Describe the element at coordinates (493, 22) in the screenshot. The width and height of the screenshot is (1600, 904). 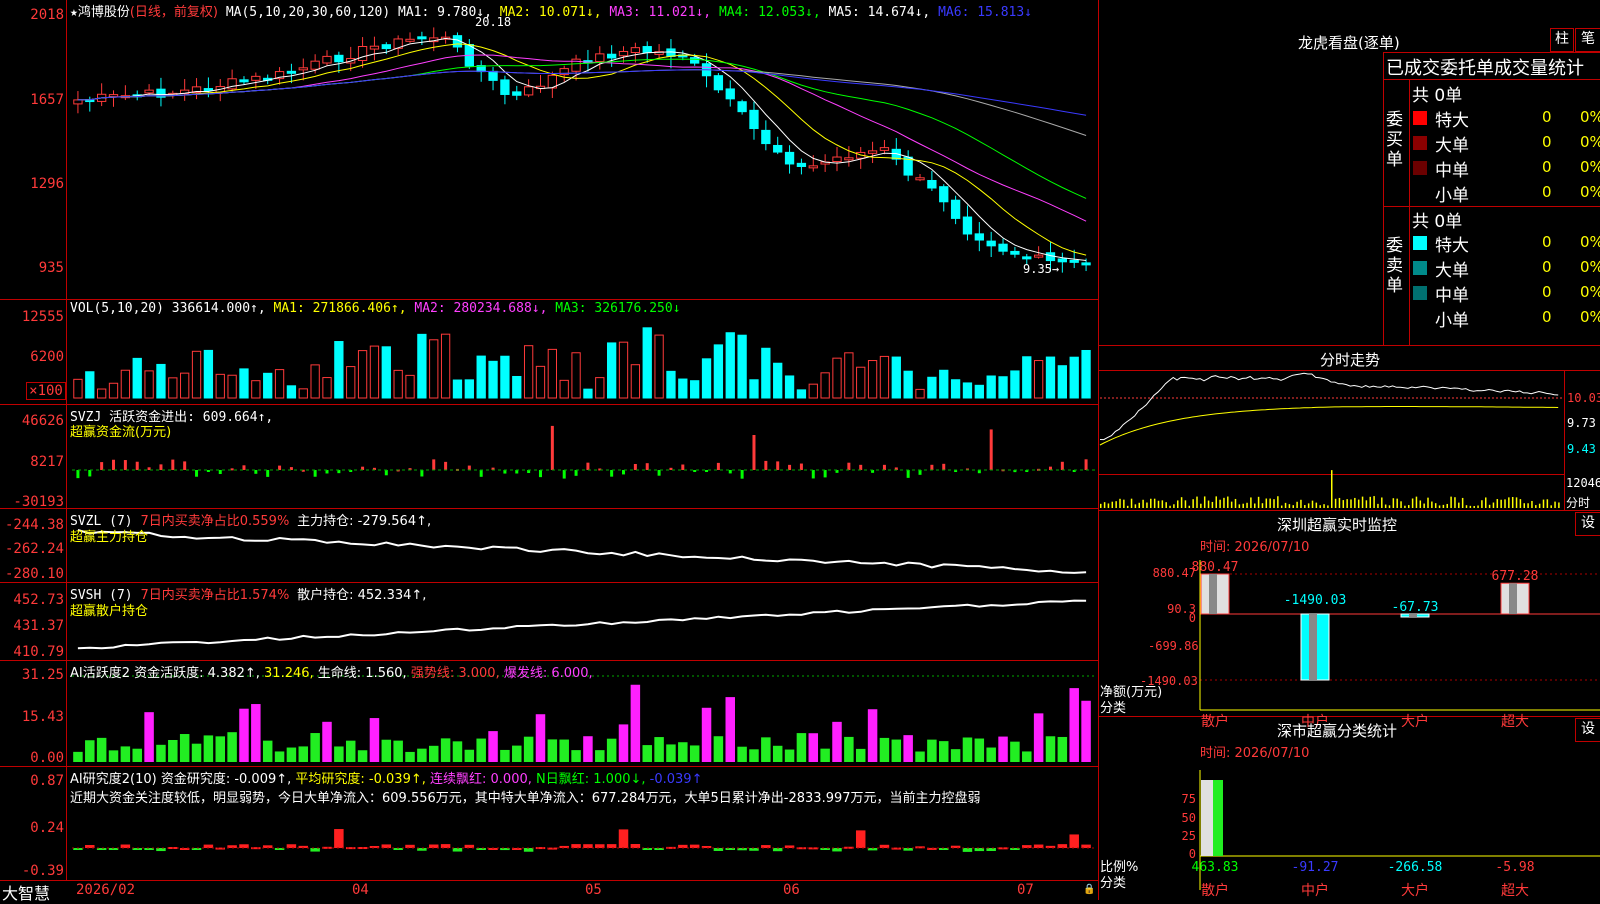
I see `high-price-marker: 20.18` at that location.